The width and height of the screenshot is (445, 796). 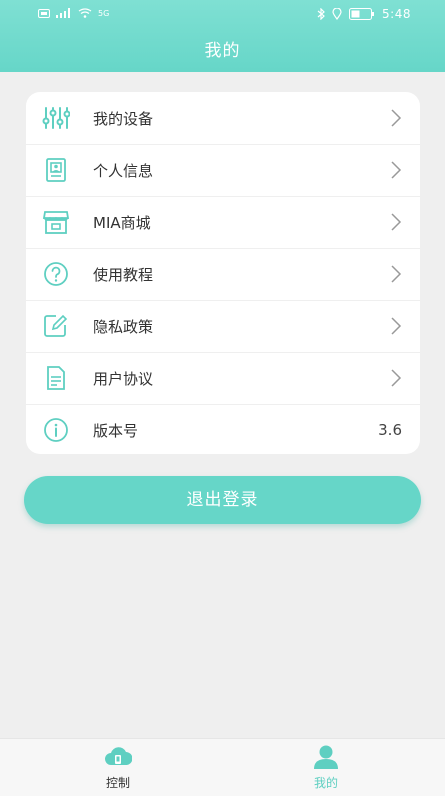 What do you see at coordinates (223, 326) in the screenshot?
I see `menu-item-privacy-policy: 隐私政策` at bounding box center [223, 326].